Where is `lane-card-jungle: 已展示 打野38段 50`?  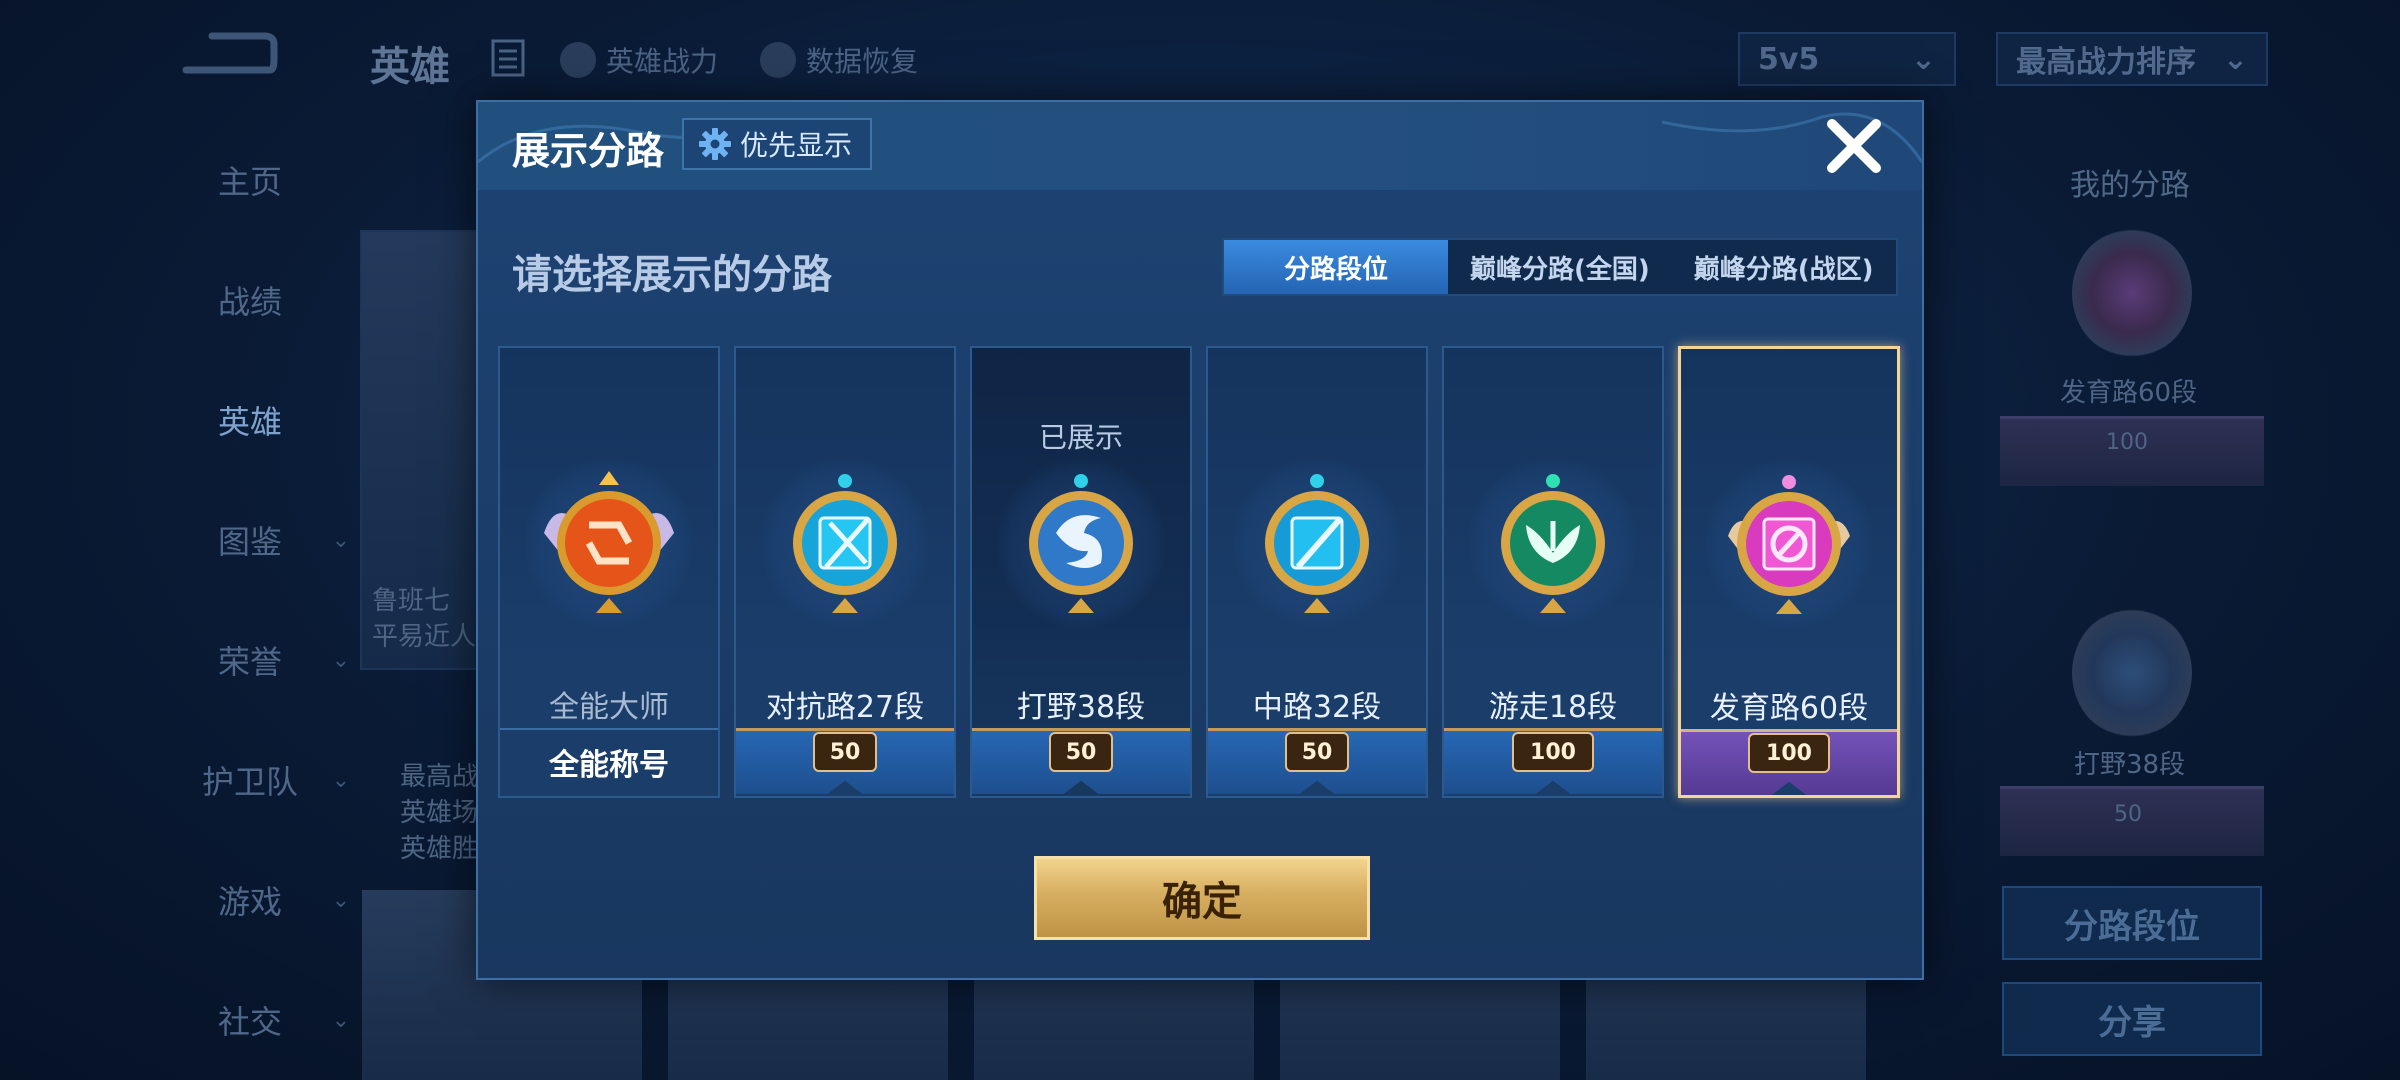 lane-card-jungle: 已展示 打野38段 50 is located at coordinates (1081, 572).